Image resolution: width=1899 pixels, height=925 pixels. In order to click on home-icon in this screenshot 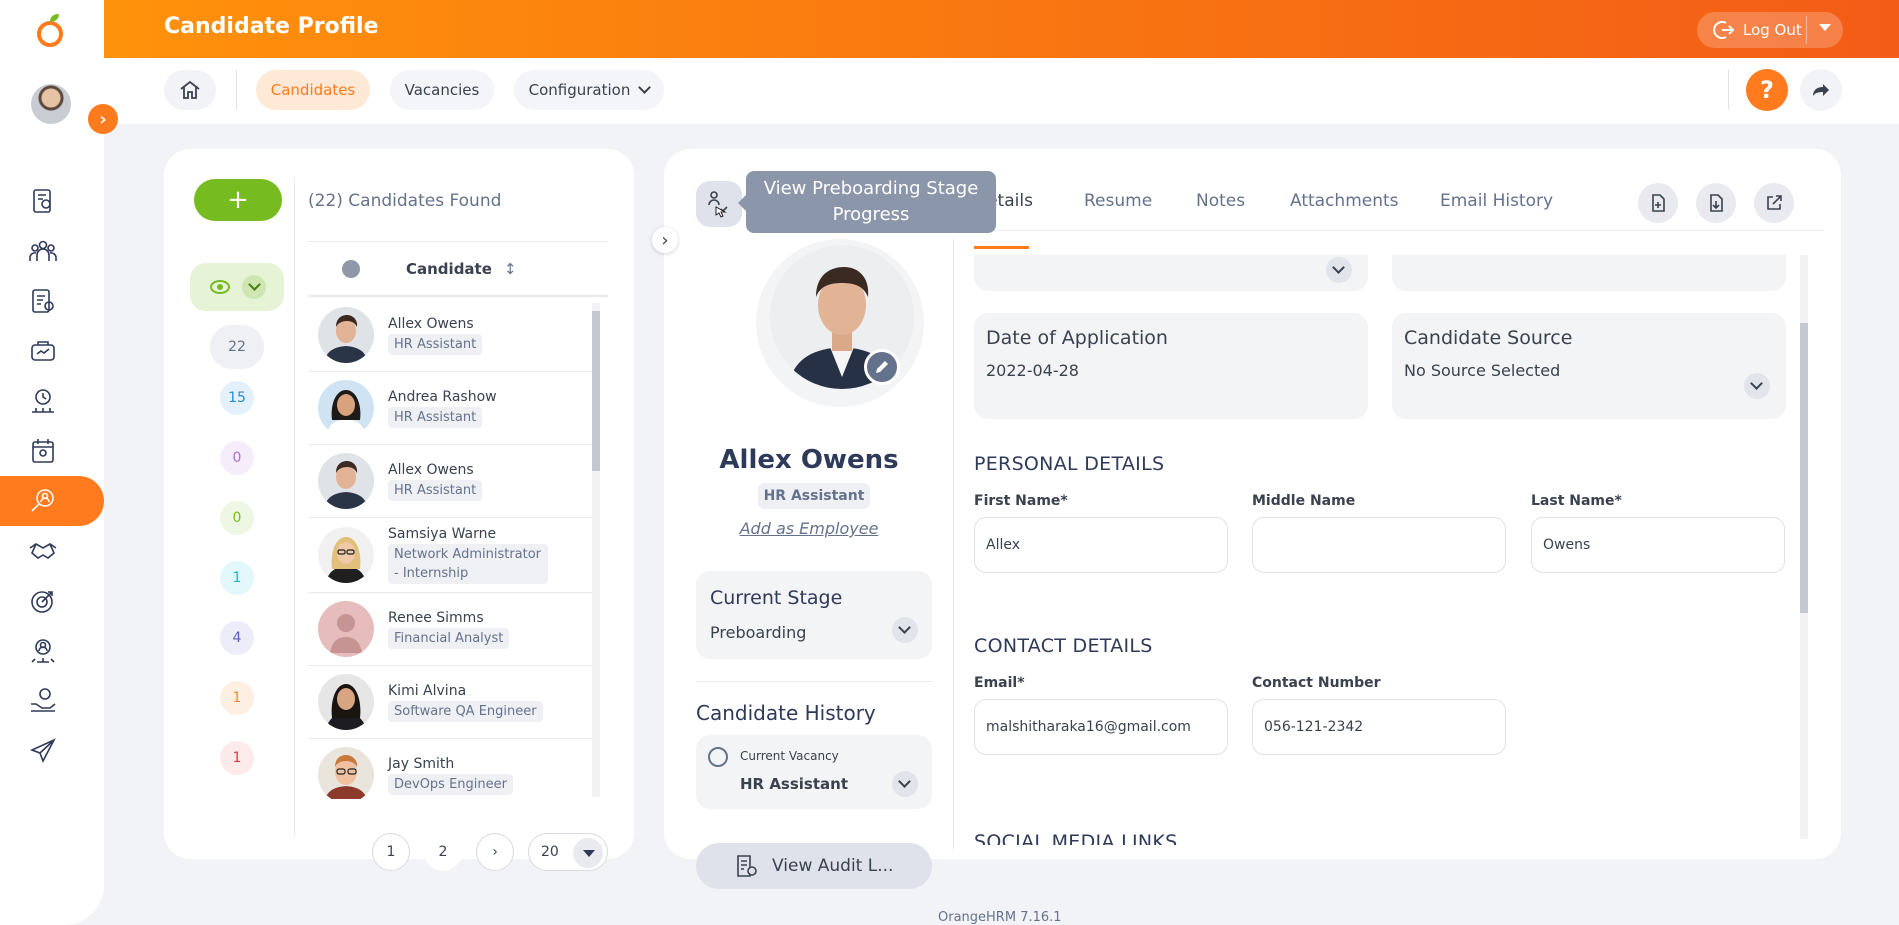, I will do `click(190, 89)`.